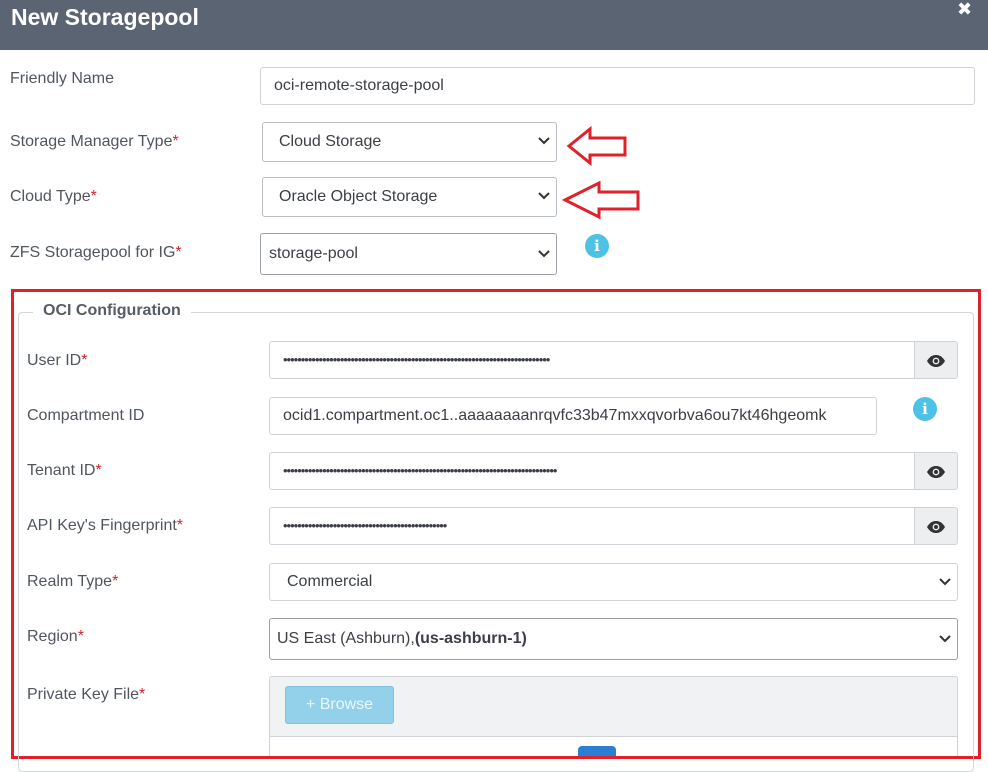  I want to click on friendly-name-value: oci-remote-storage-pool, so click(359, 85).